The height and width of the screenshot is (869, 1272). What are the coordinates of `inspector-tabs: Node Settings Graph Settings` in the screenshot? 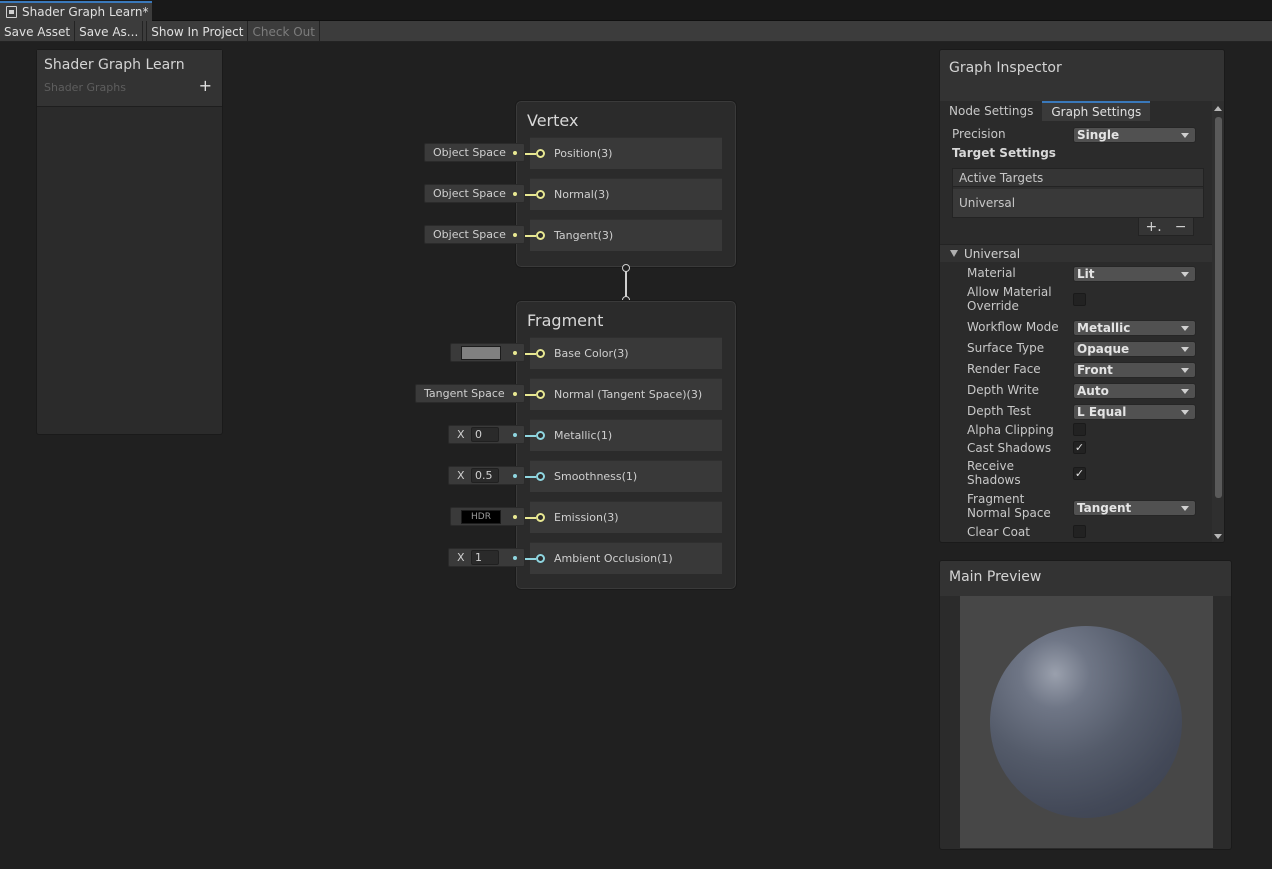 It's located at (1078, 111).